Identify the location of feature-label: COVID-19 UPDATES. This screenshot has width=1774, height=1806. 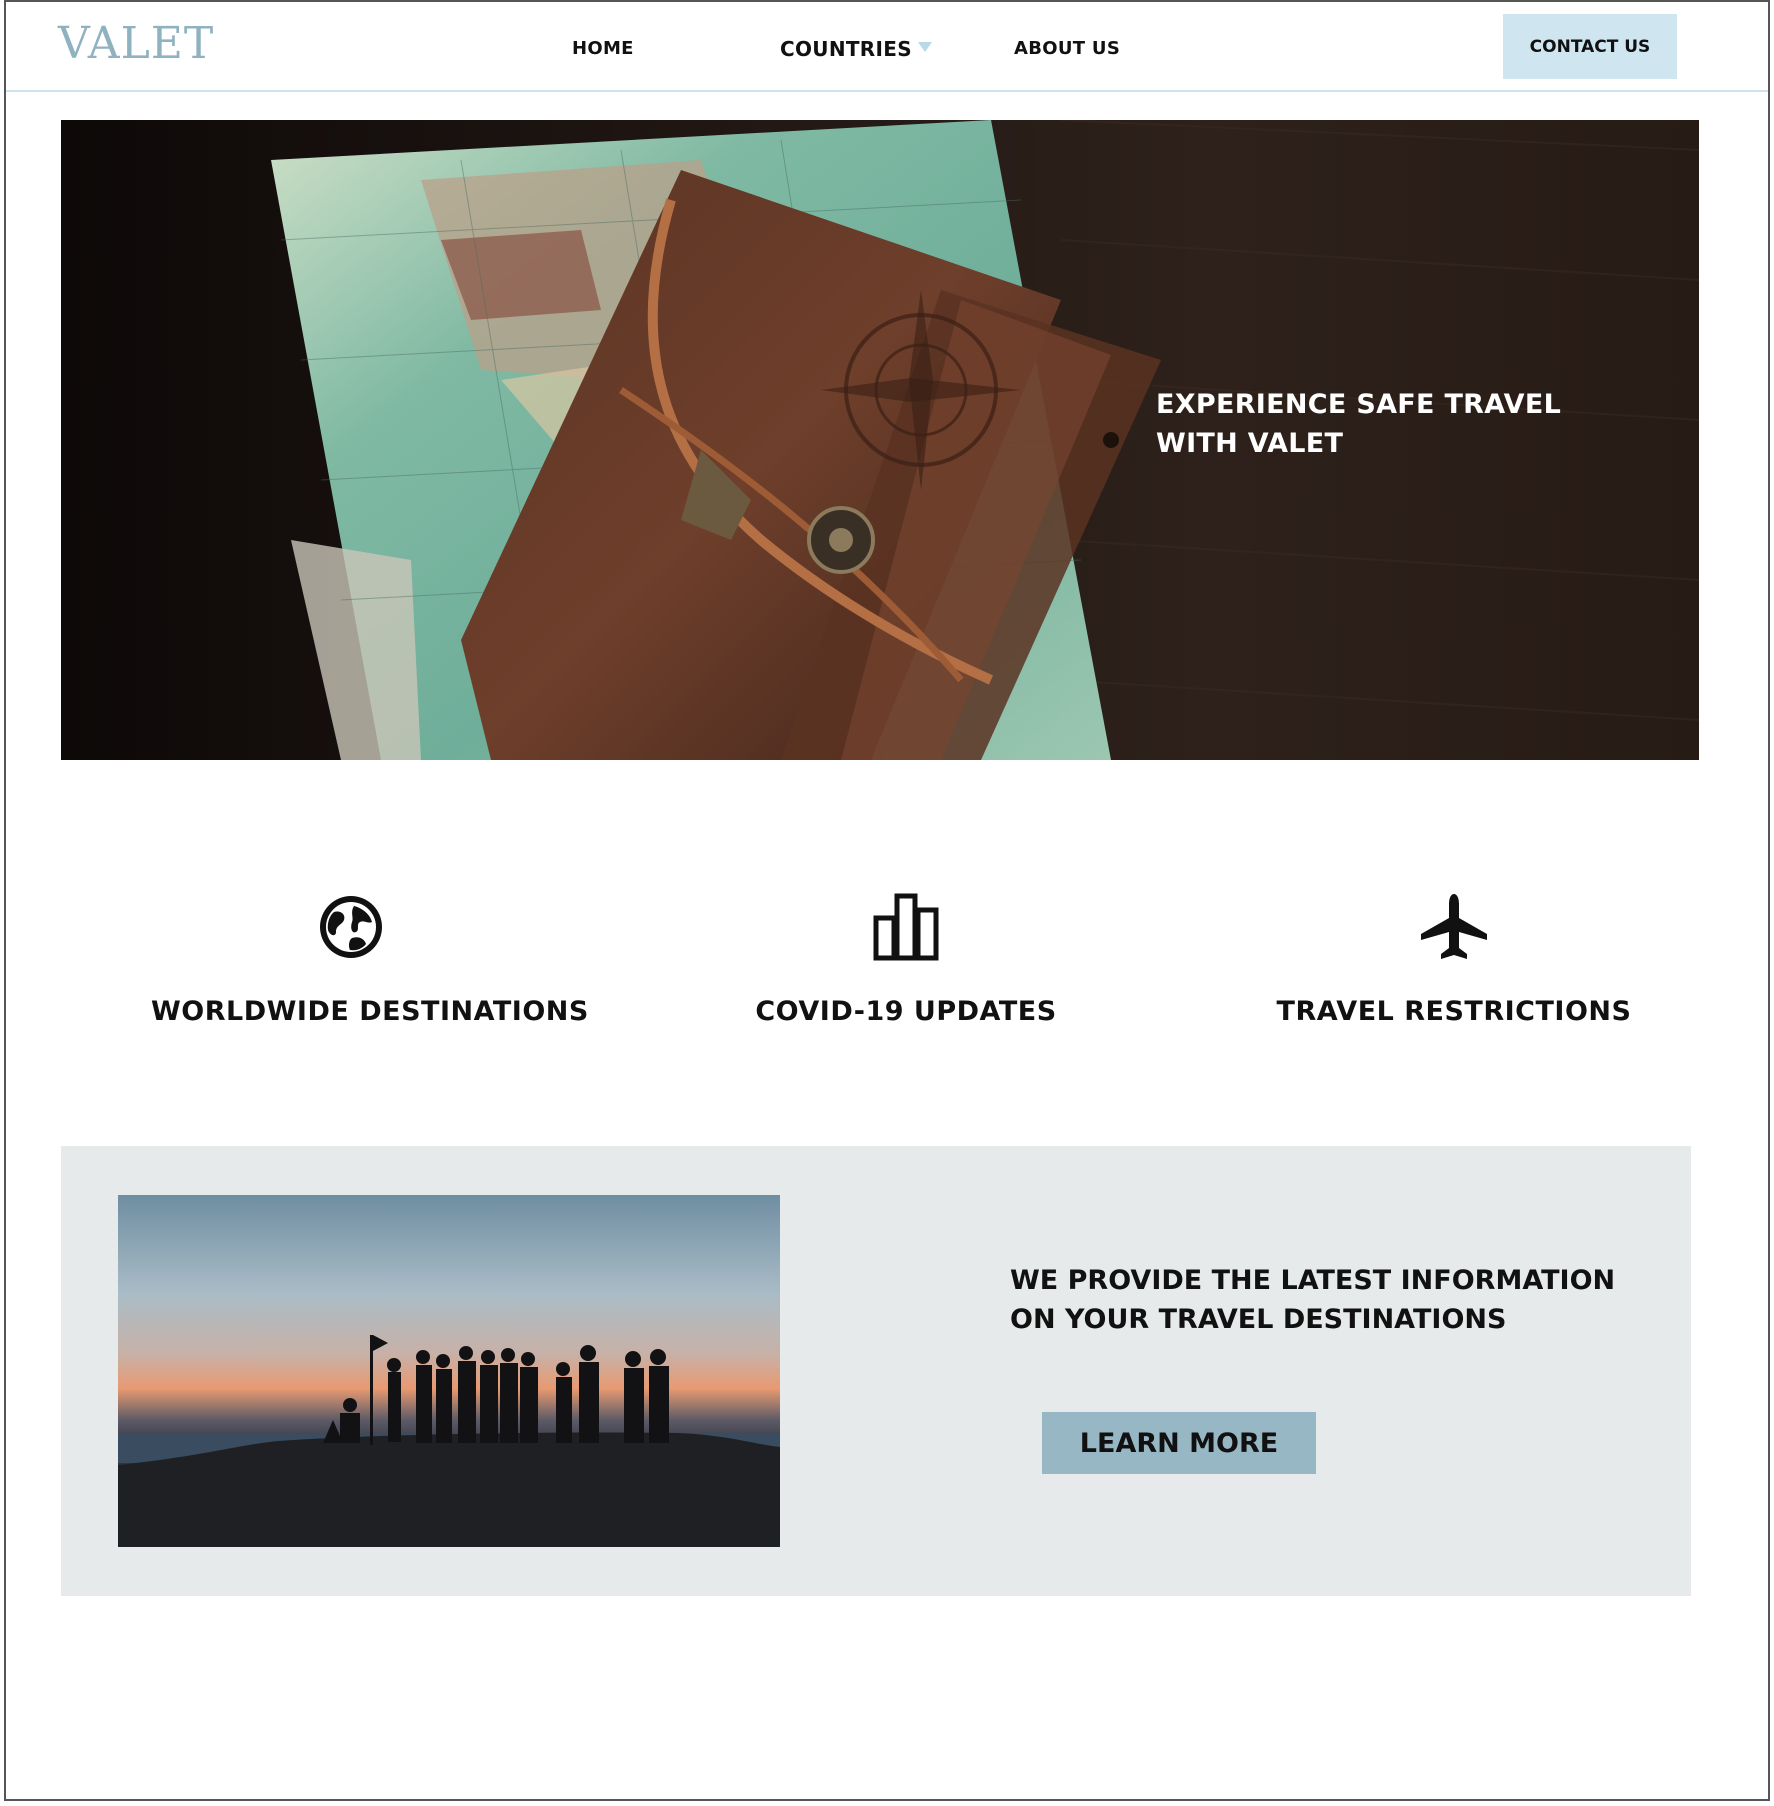
(906, 1011).